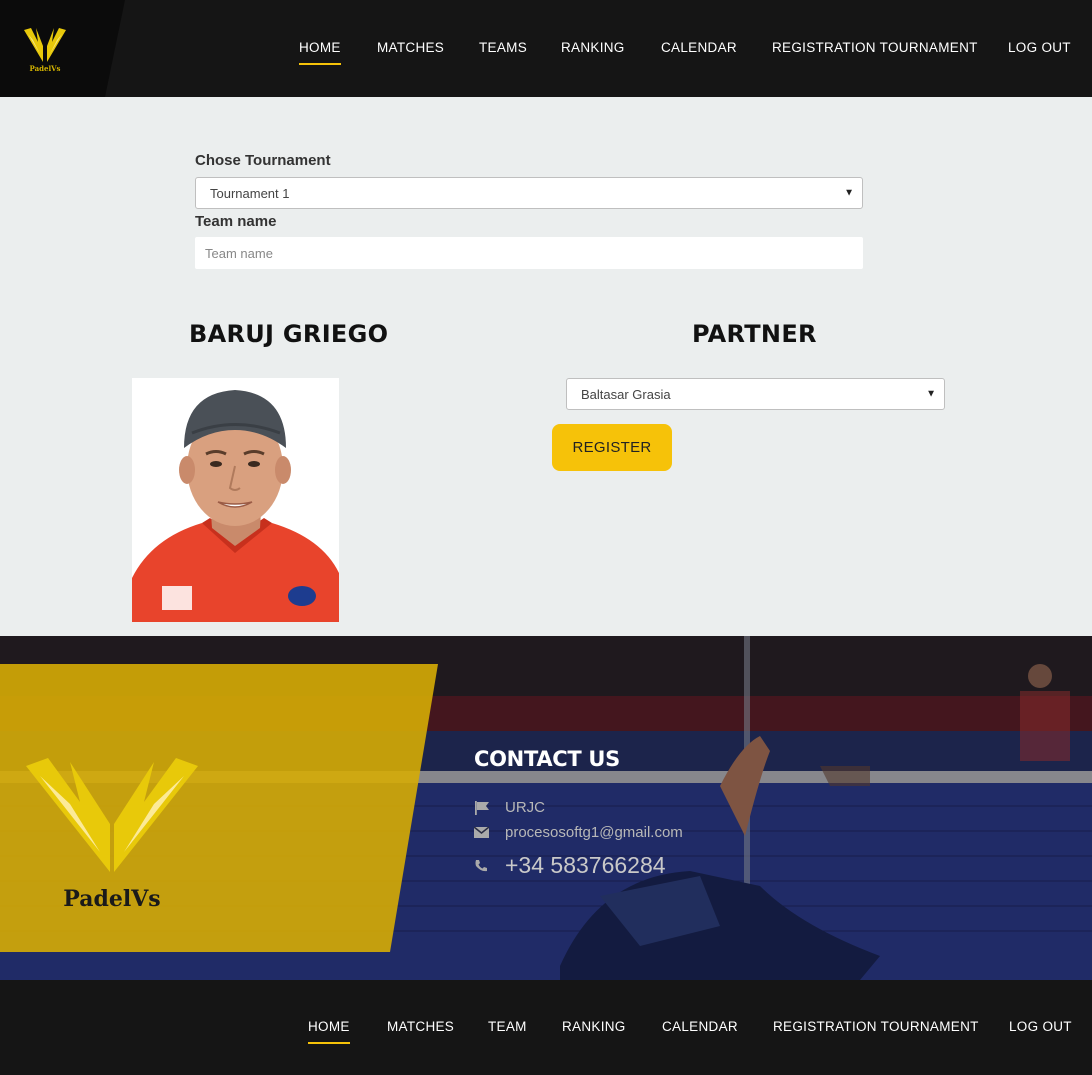 The height and width of the screenshot is (1075, 1092). I want to click on footer-nav-log-out: LOG OUT, so click(1040, 1026).